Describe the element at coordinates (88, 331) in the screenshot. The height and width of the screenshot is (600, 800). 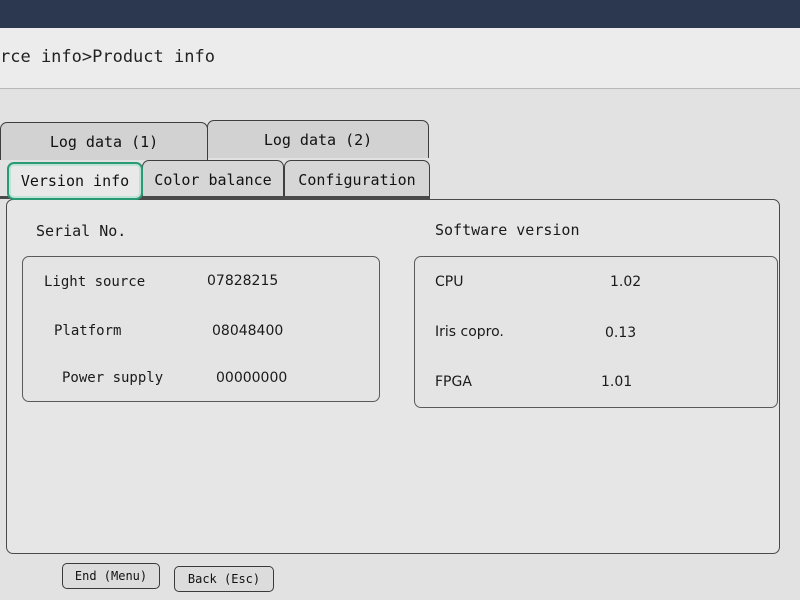
I see `serial-label-platform: Platform` at that location.